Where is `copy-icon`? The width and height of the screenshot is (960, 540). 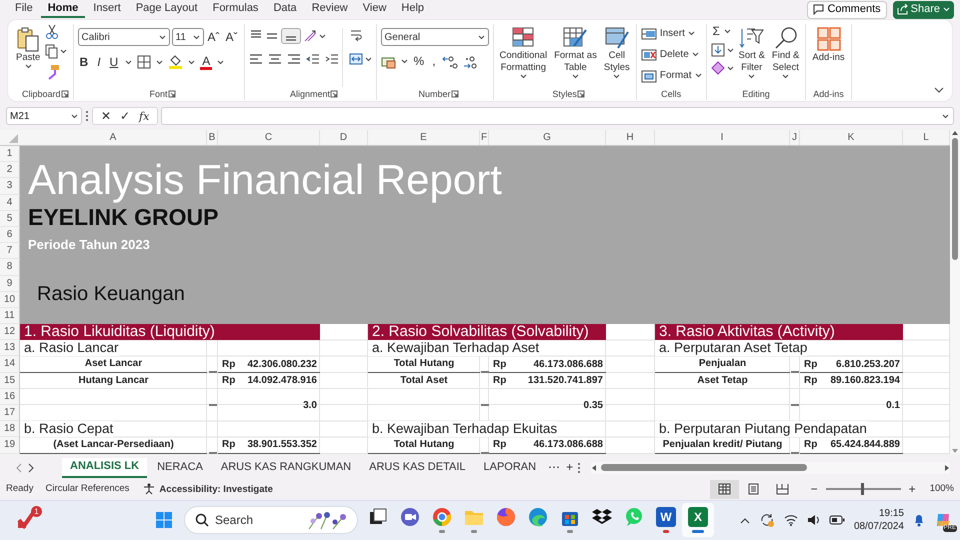 copy-icon is located at coordinates (51, 51).